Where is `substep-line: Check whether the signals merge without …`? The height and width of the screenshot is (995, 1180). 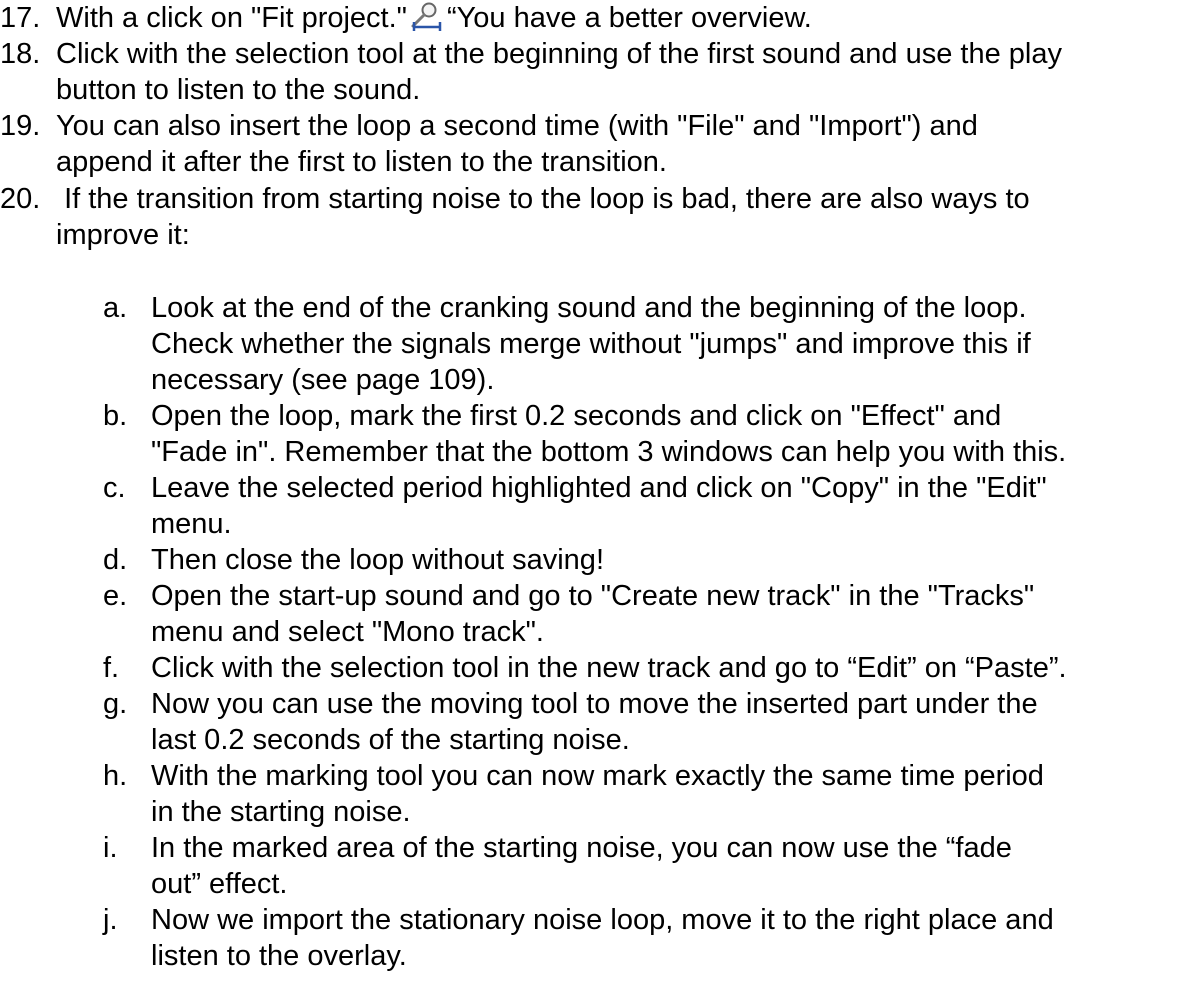 substep-line: Check whether the signals merge without … is located at coordinates (591, 344).